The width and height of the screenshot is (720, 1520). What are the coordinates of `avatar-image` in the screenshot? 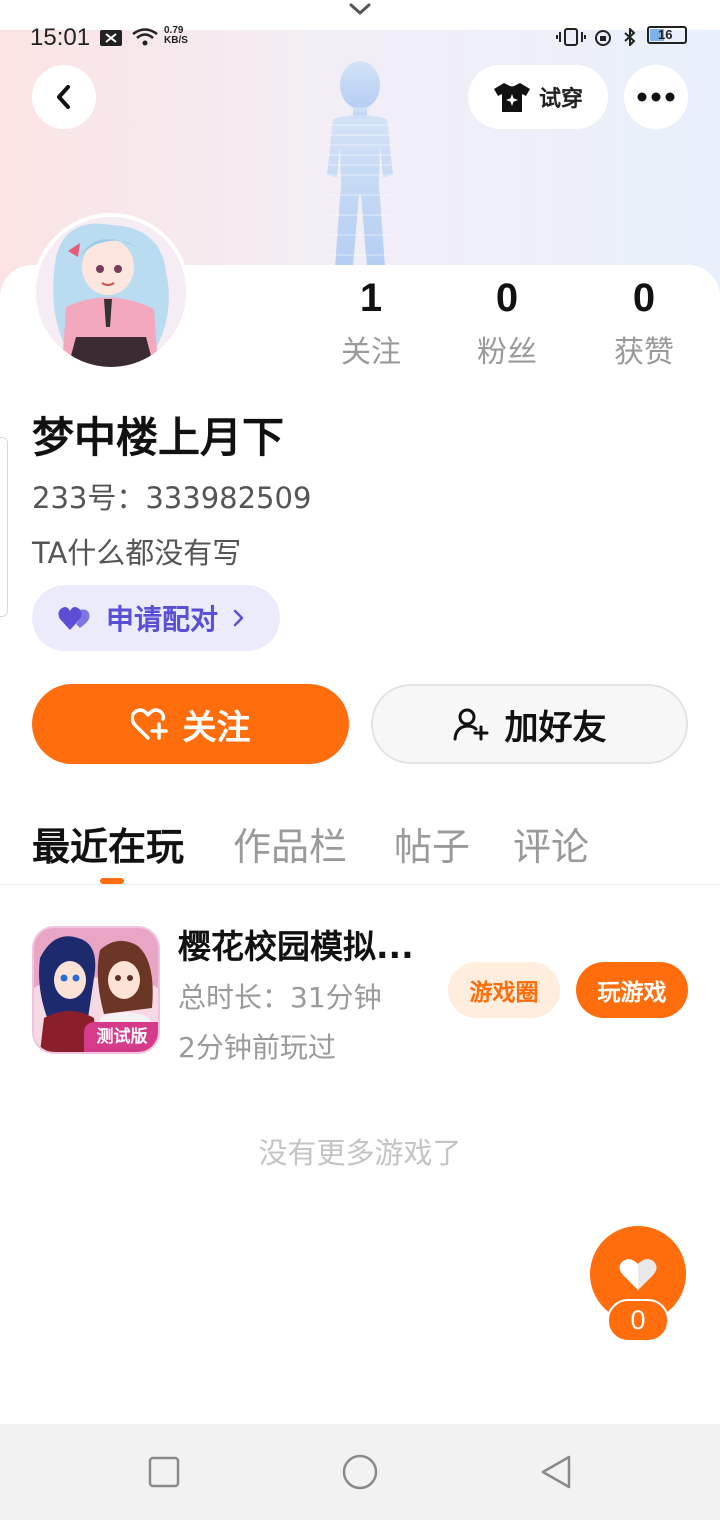 It's located at (111, 292).